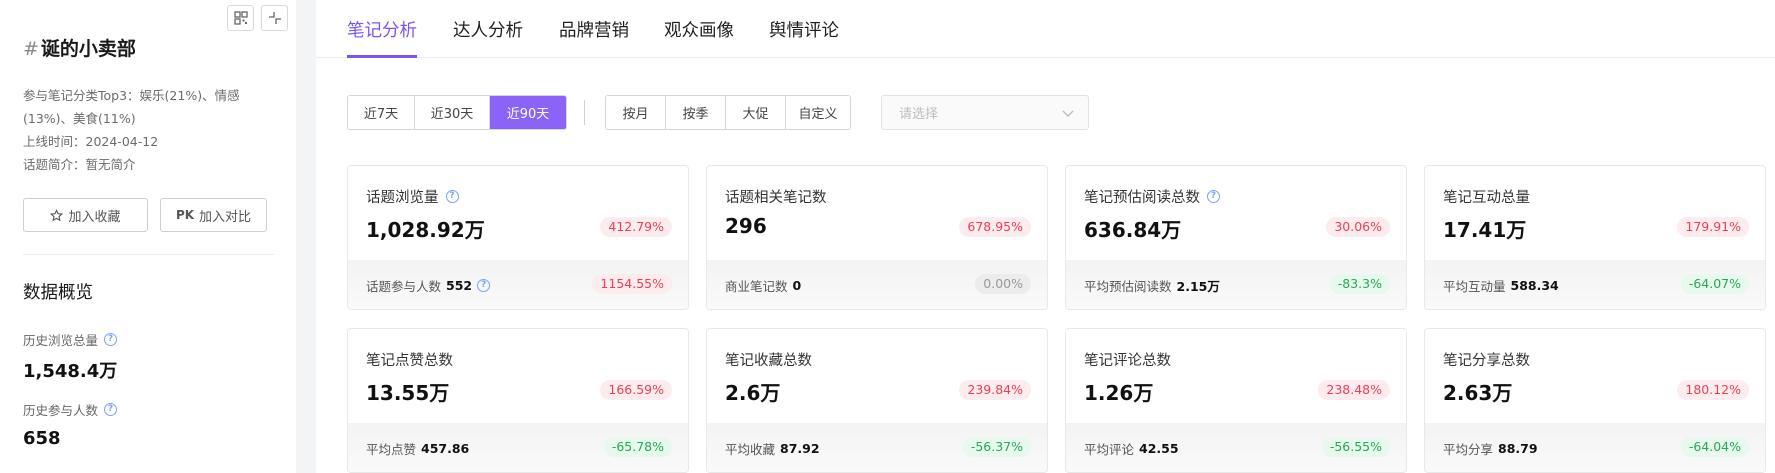 The width and height of the screenshot is (1775, 473). What do you see at coordinates (459, 285) in the screenshot?
I see `card-sub-value: 552` at bounding box center [459, 285].